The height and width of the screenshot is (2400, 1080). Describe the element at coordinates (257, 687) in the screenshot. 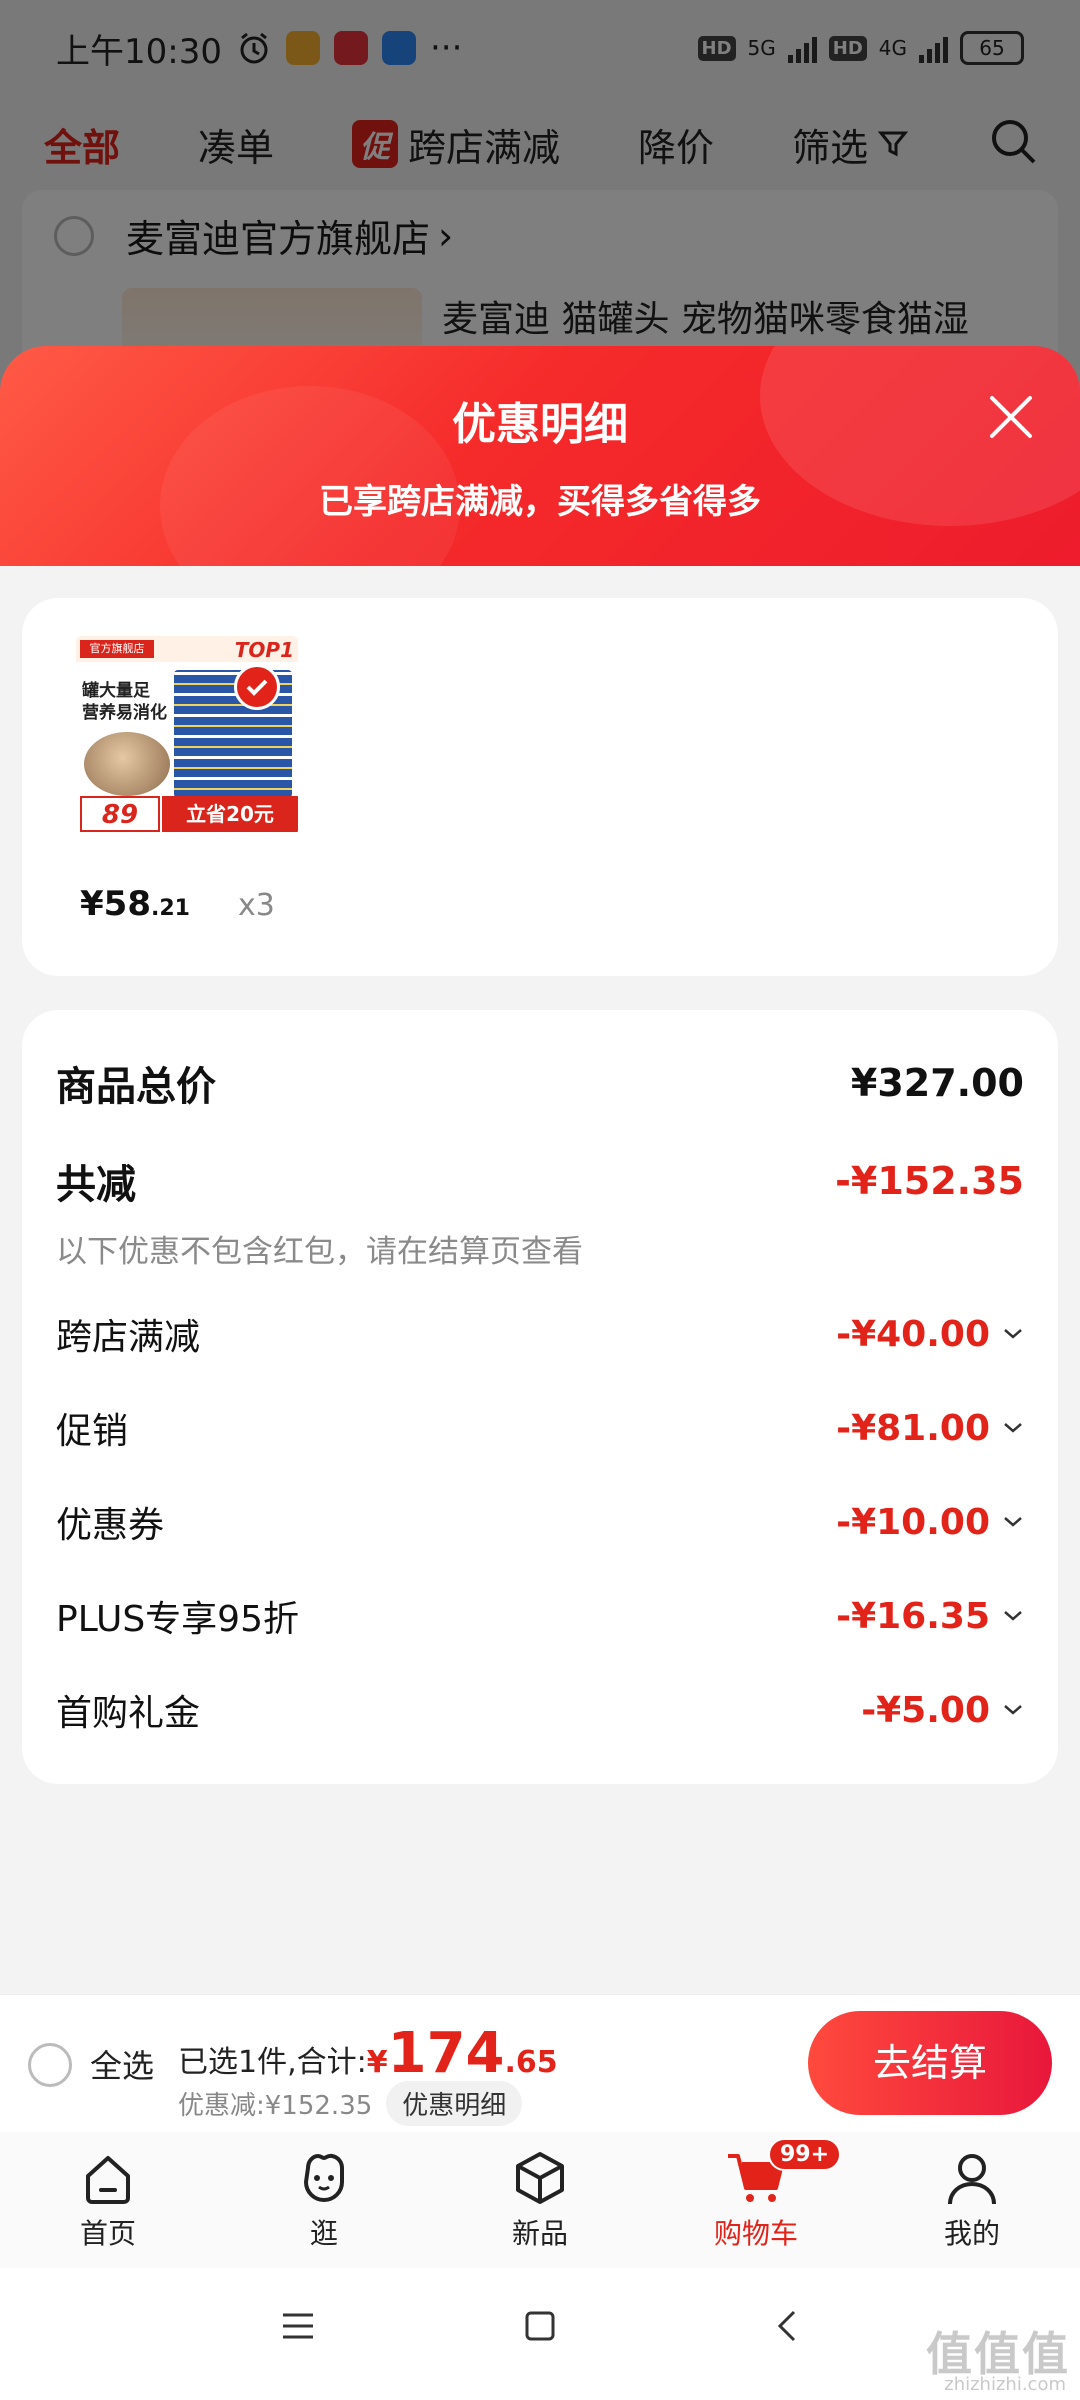

I see `check-icon` at that location.